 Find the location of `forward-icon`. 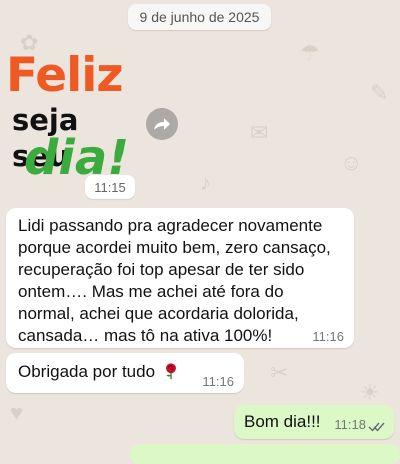

forward-icon is located at coordinates (162, 124).